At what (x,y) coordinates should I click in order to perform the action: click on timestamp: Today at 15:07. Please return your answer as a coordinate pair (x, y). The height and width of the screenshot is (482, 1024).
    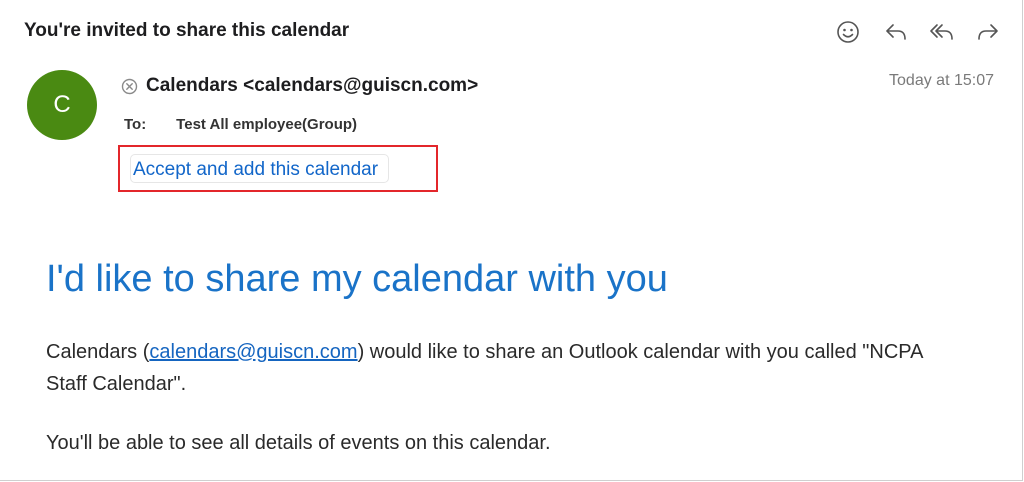
    Looking at the image, I should click on (941, 80).